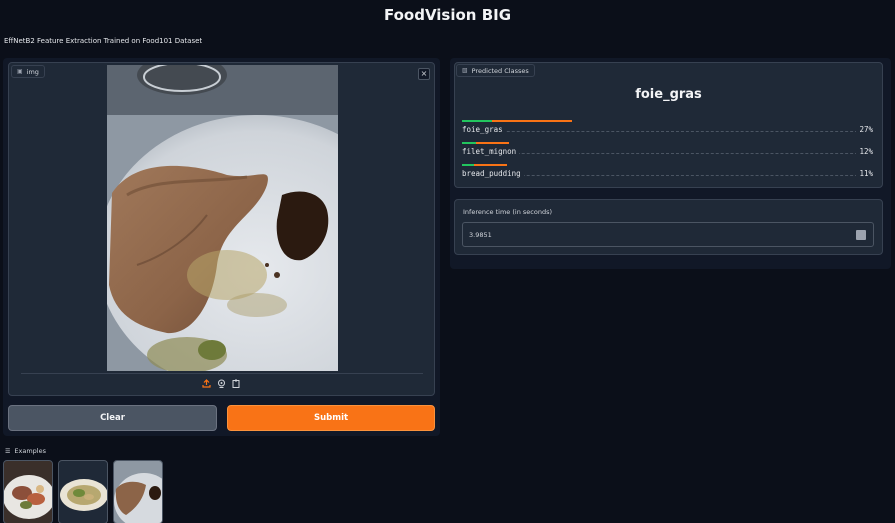  I want to click on class-name: filet_mignon, so click(491, 151).